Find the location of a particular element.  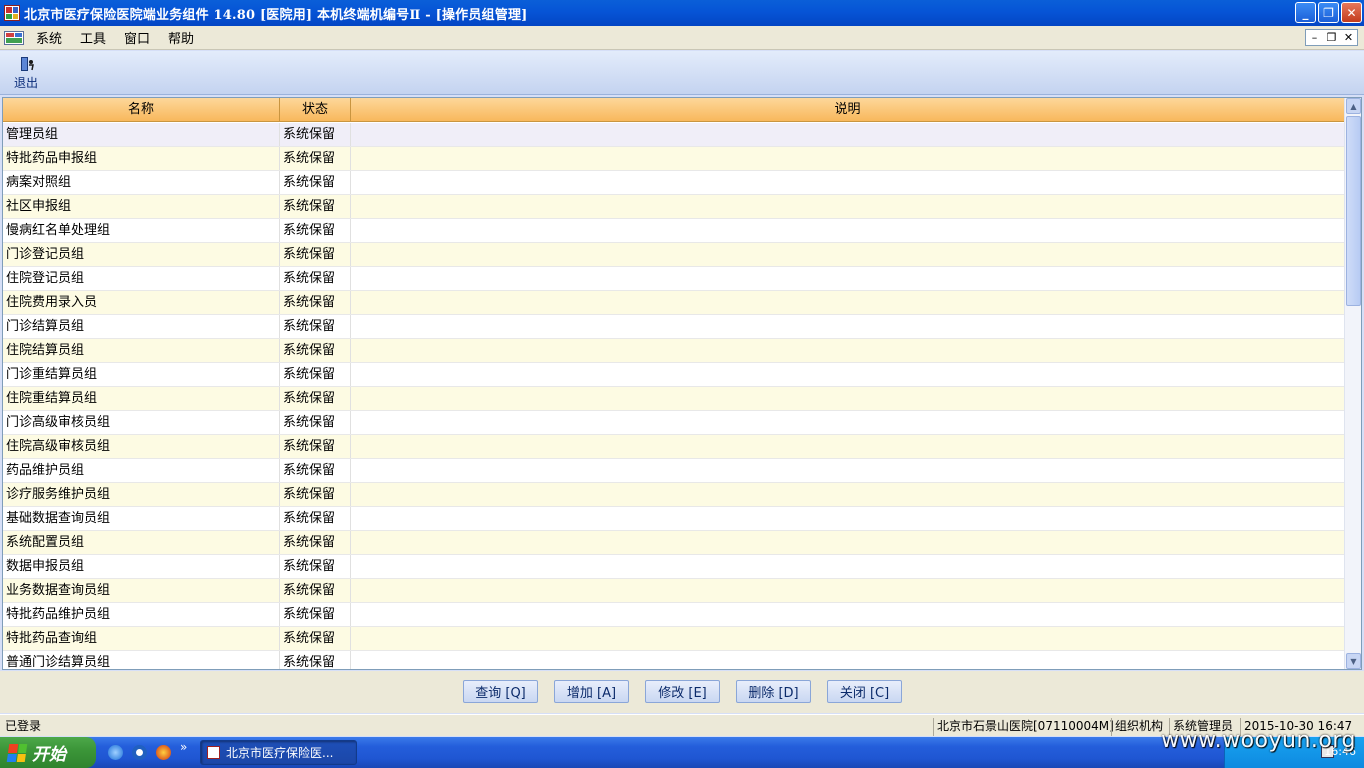

quicklaunch-more-icon: » is located at coordinates (183, 747).